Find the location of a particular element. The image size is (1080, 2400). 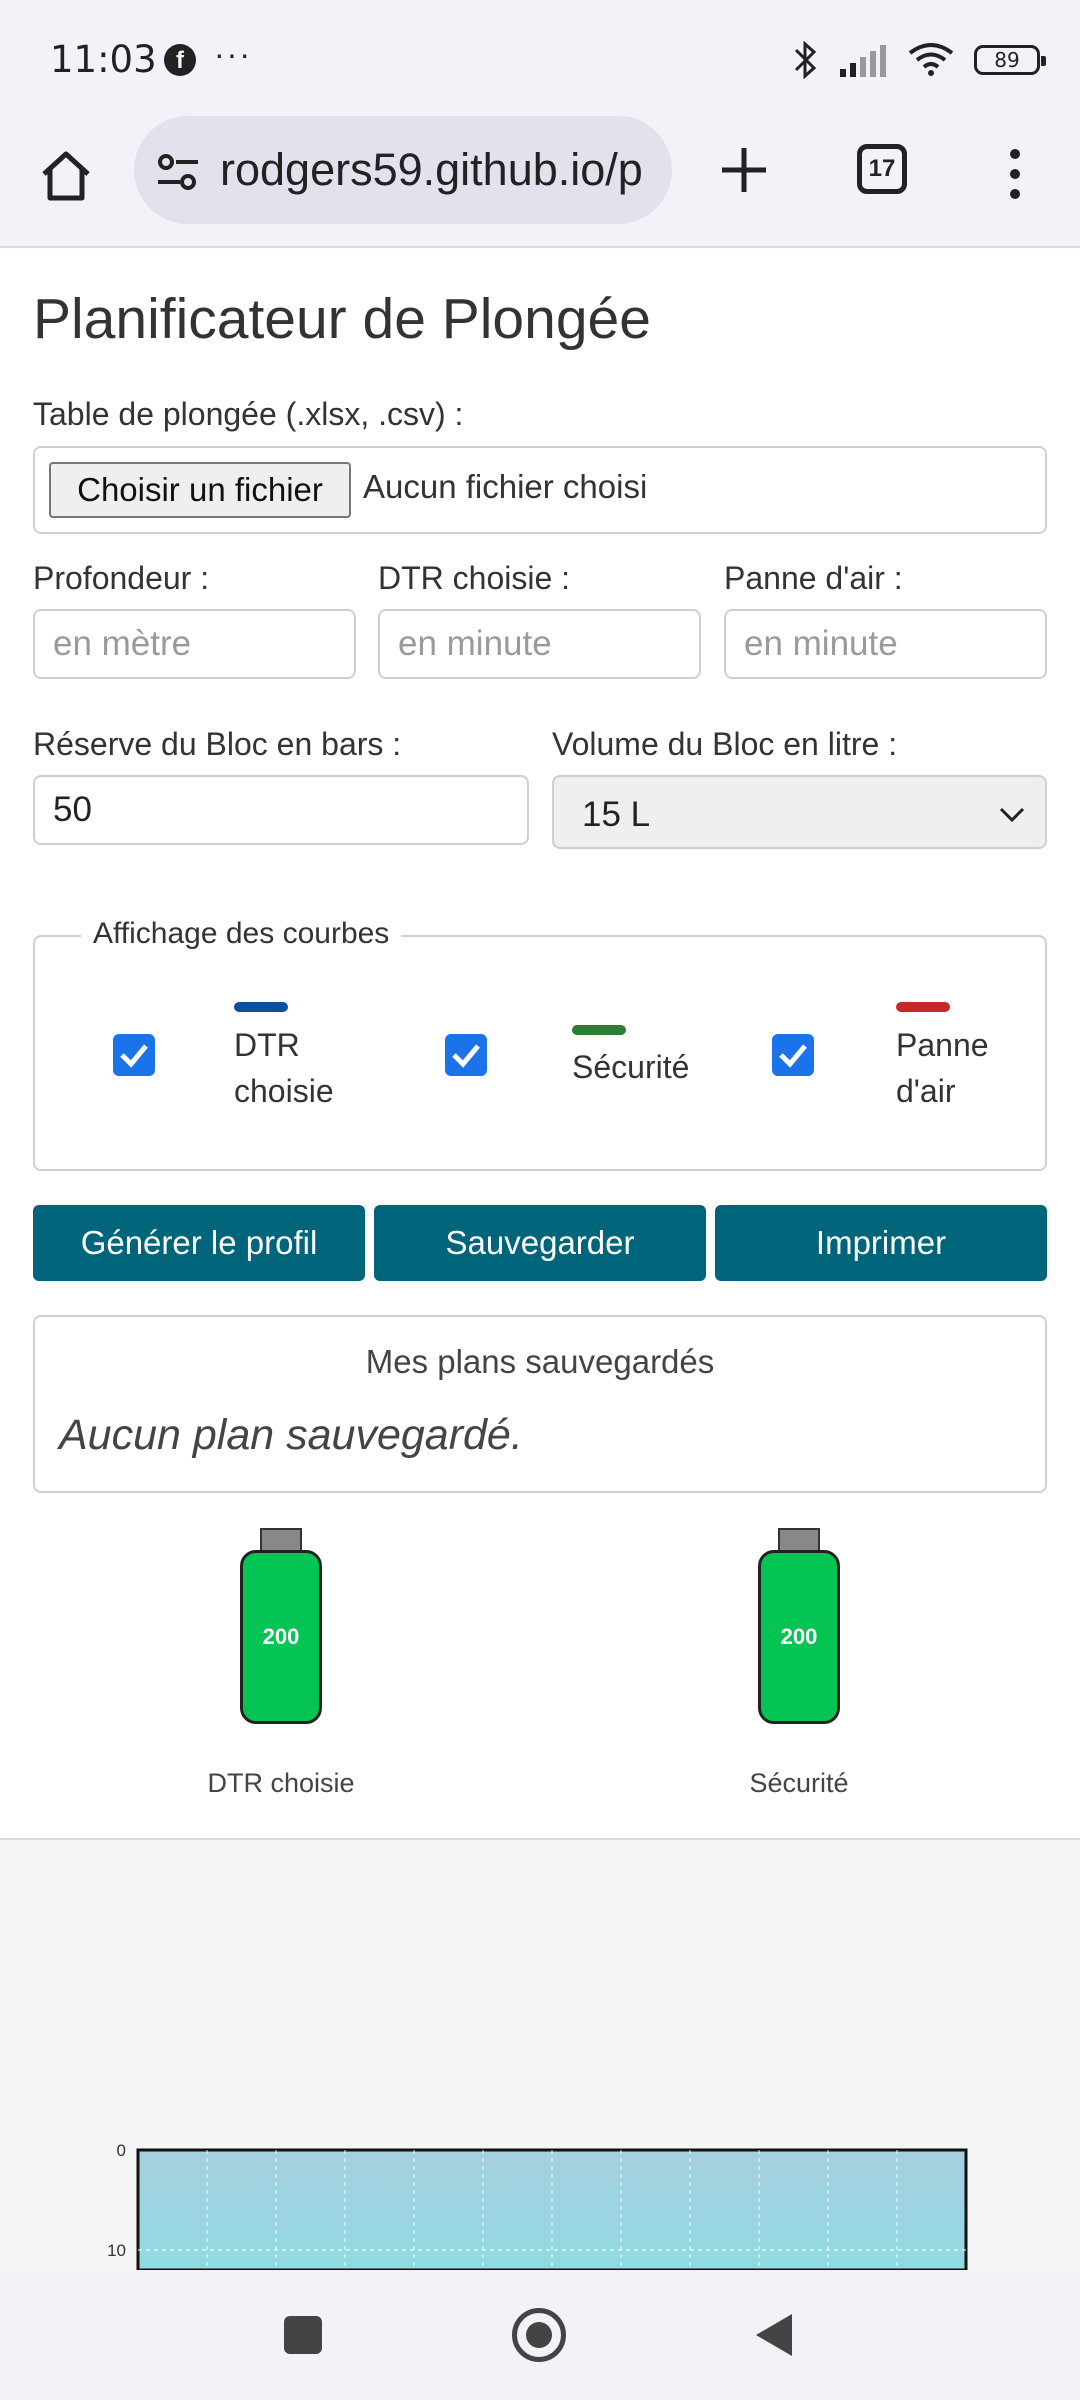

air-failure-label: Panne d'air : is located at coordinates (813, 578).